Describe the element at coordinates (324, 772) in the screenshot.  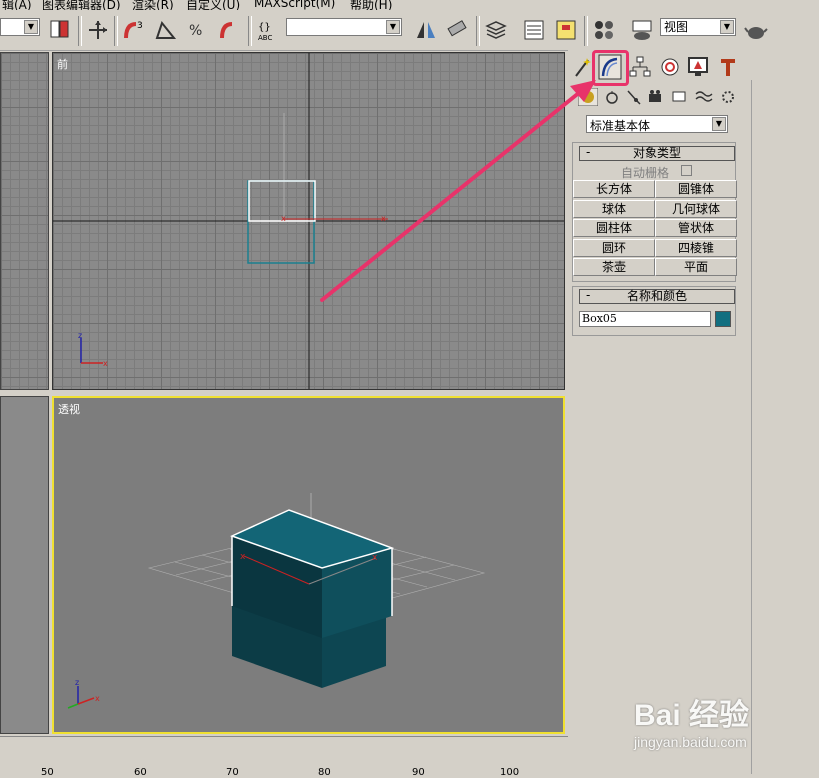
I see `ruler-tick: 80` at that location.